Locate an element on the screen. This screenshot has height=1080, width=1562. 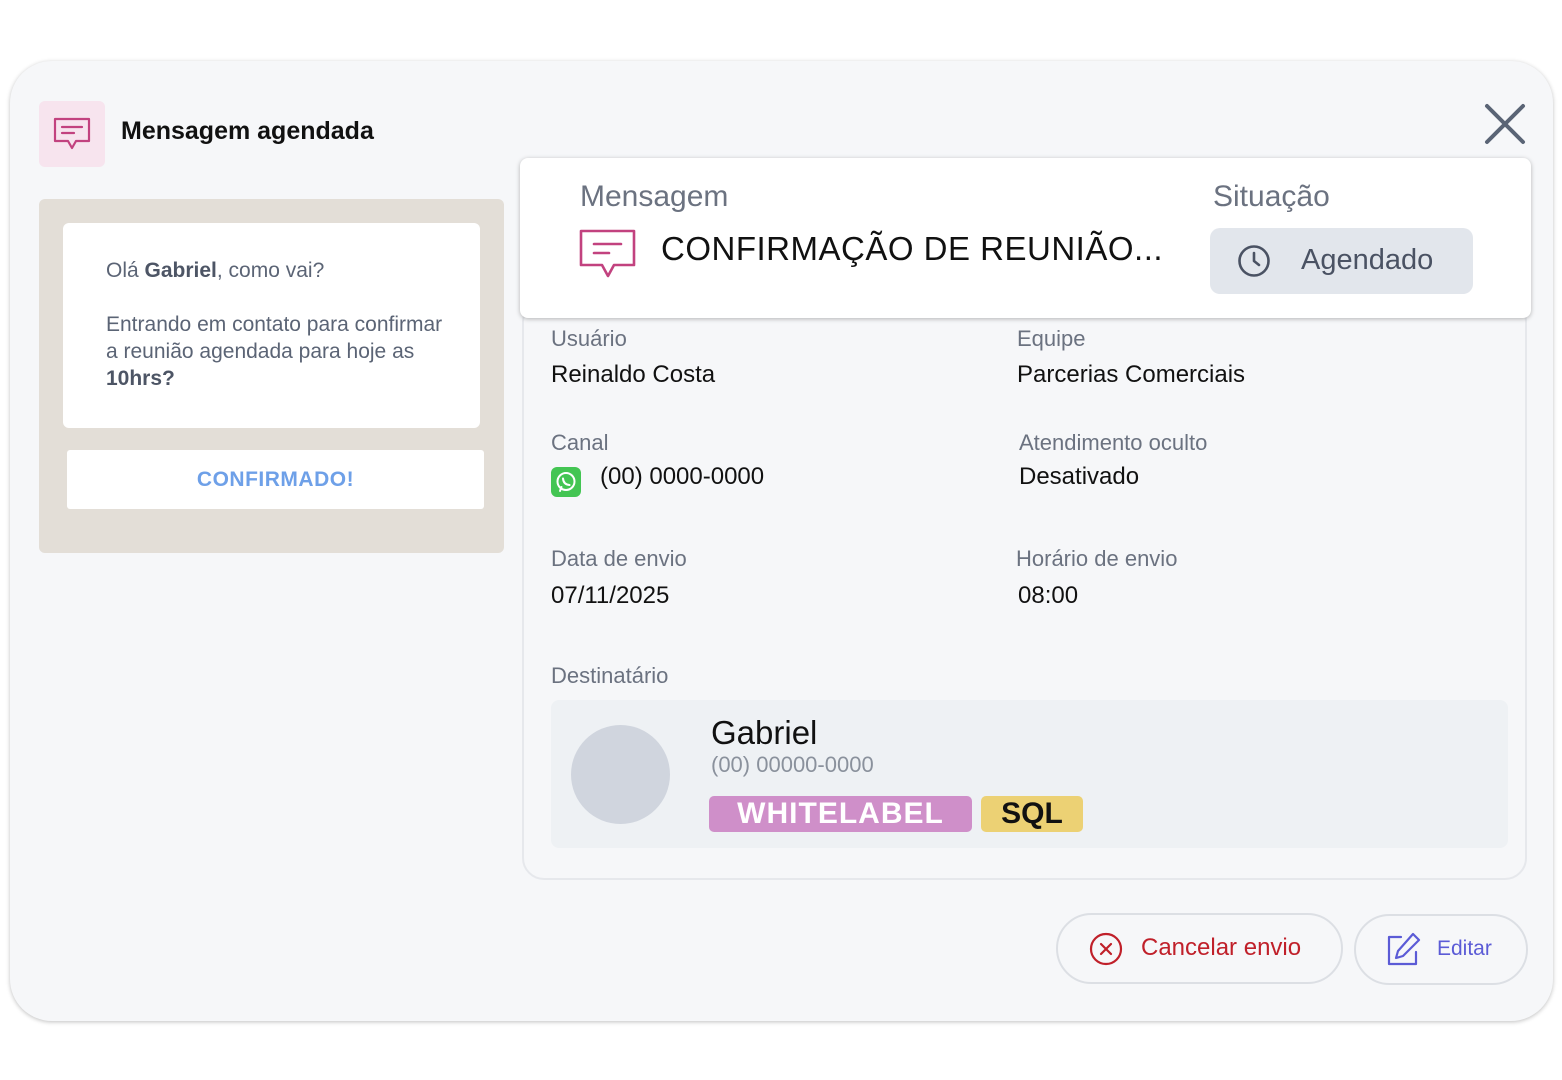
message-bubble-icon is located at coordinates (72, 134).